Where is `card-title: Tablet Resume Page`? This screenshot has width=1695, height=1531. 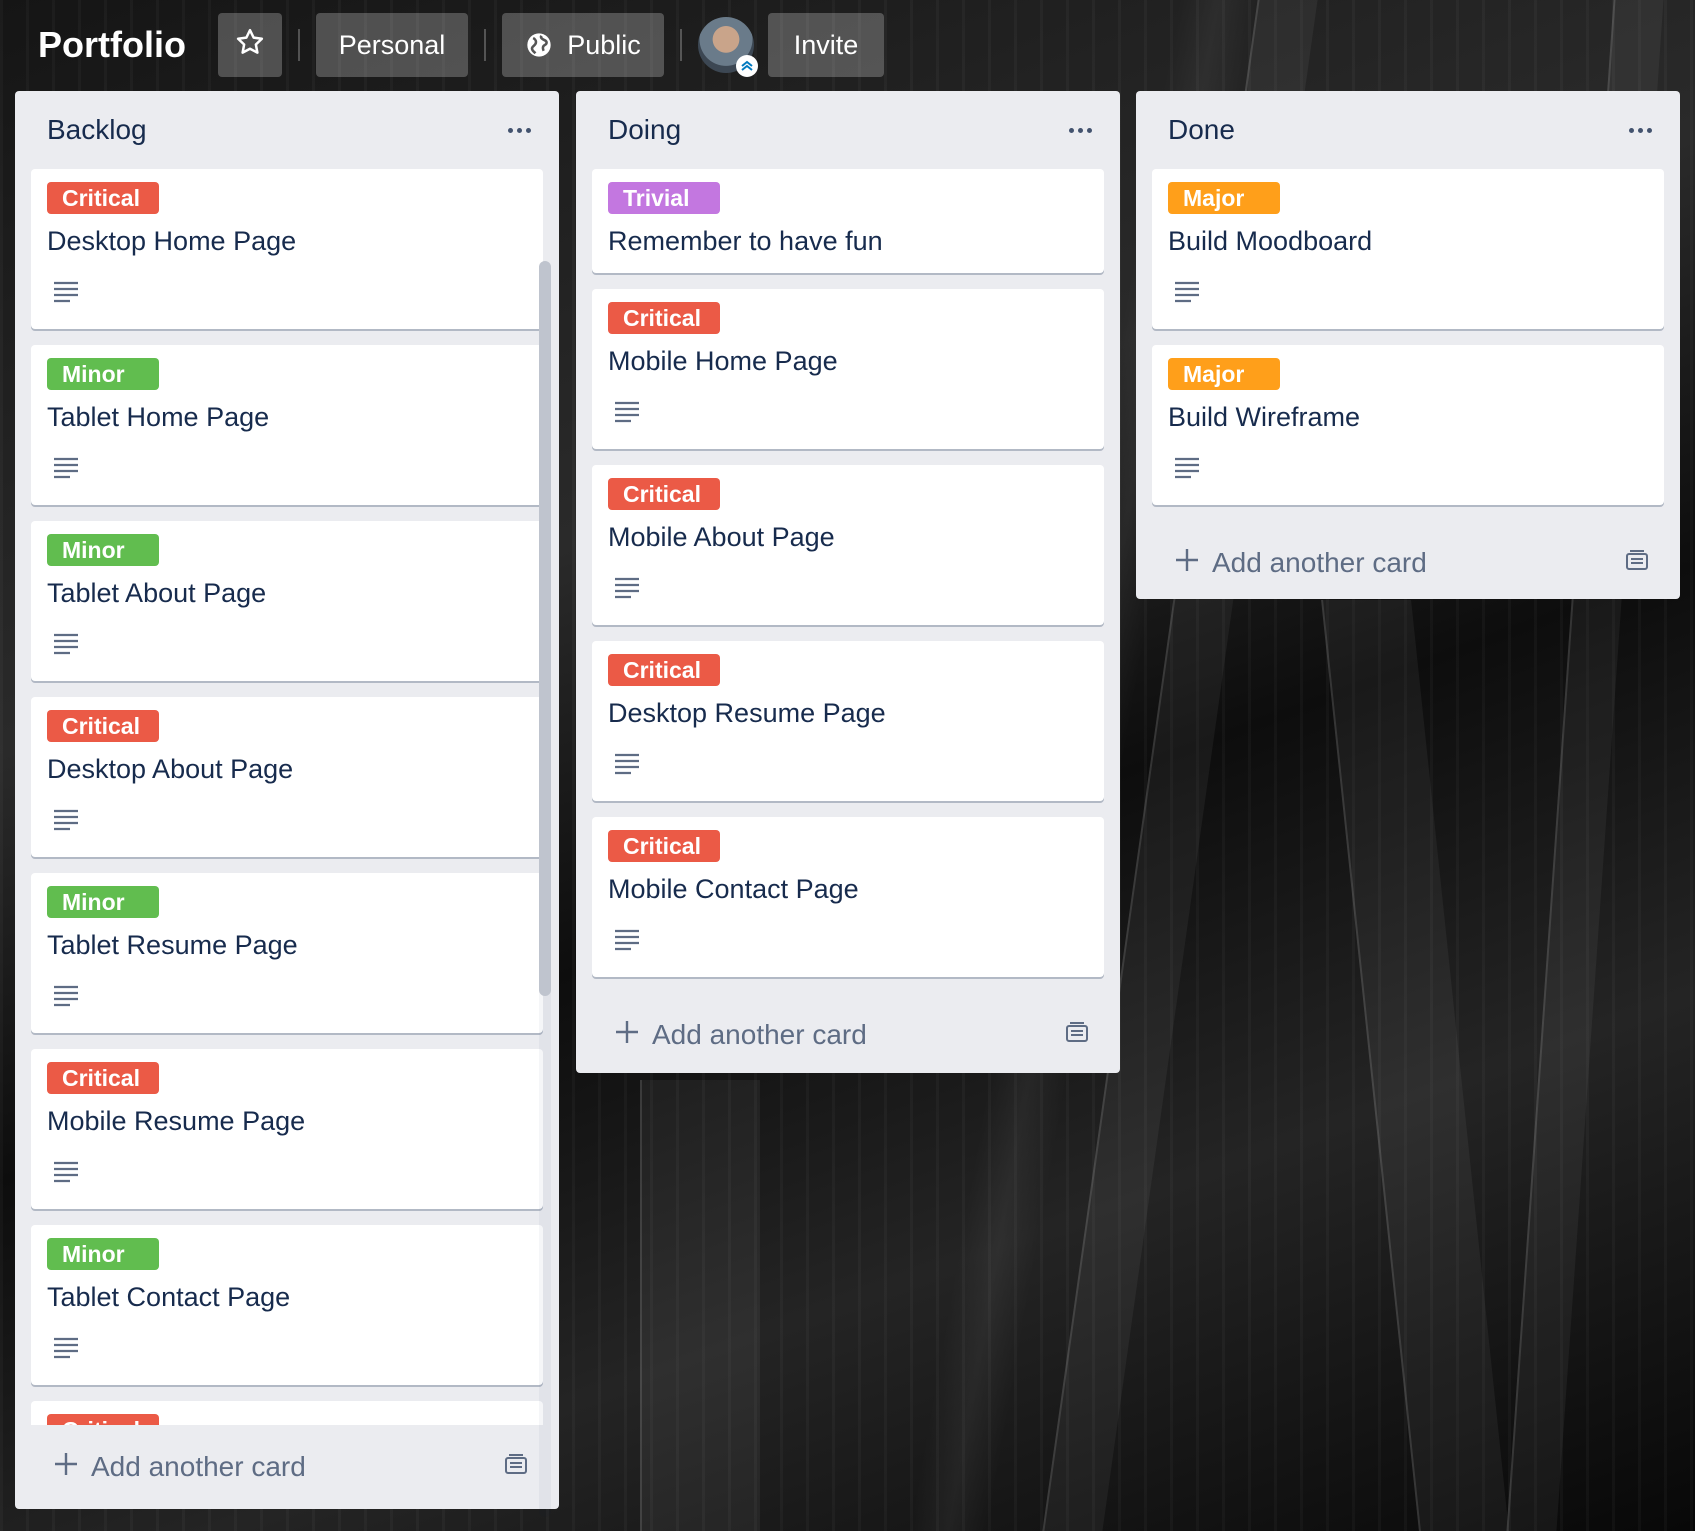
card-title: Tablet Resume Page is located at coordinates (172, 945).